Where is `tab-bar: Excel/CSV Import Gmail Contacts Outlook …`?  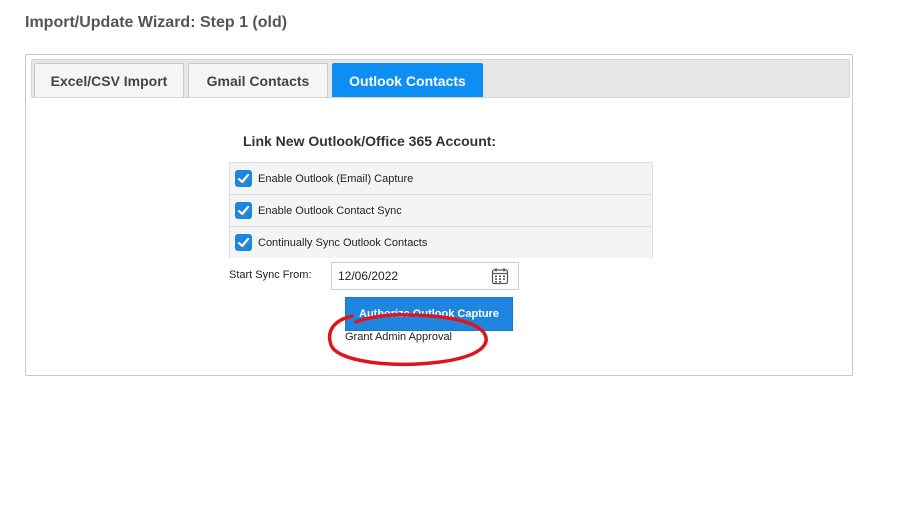 tab-bar: Excel/CSV Import Gmail Contacts Outlook … is located at coordinates (440, 78).